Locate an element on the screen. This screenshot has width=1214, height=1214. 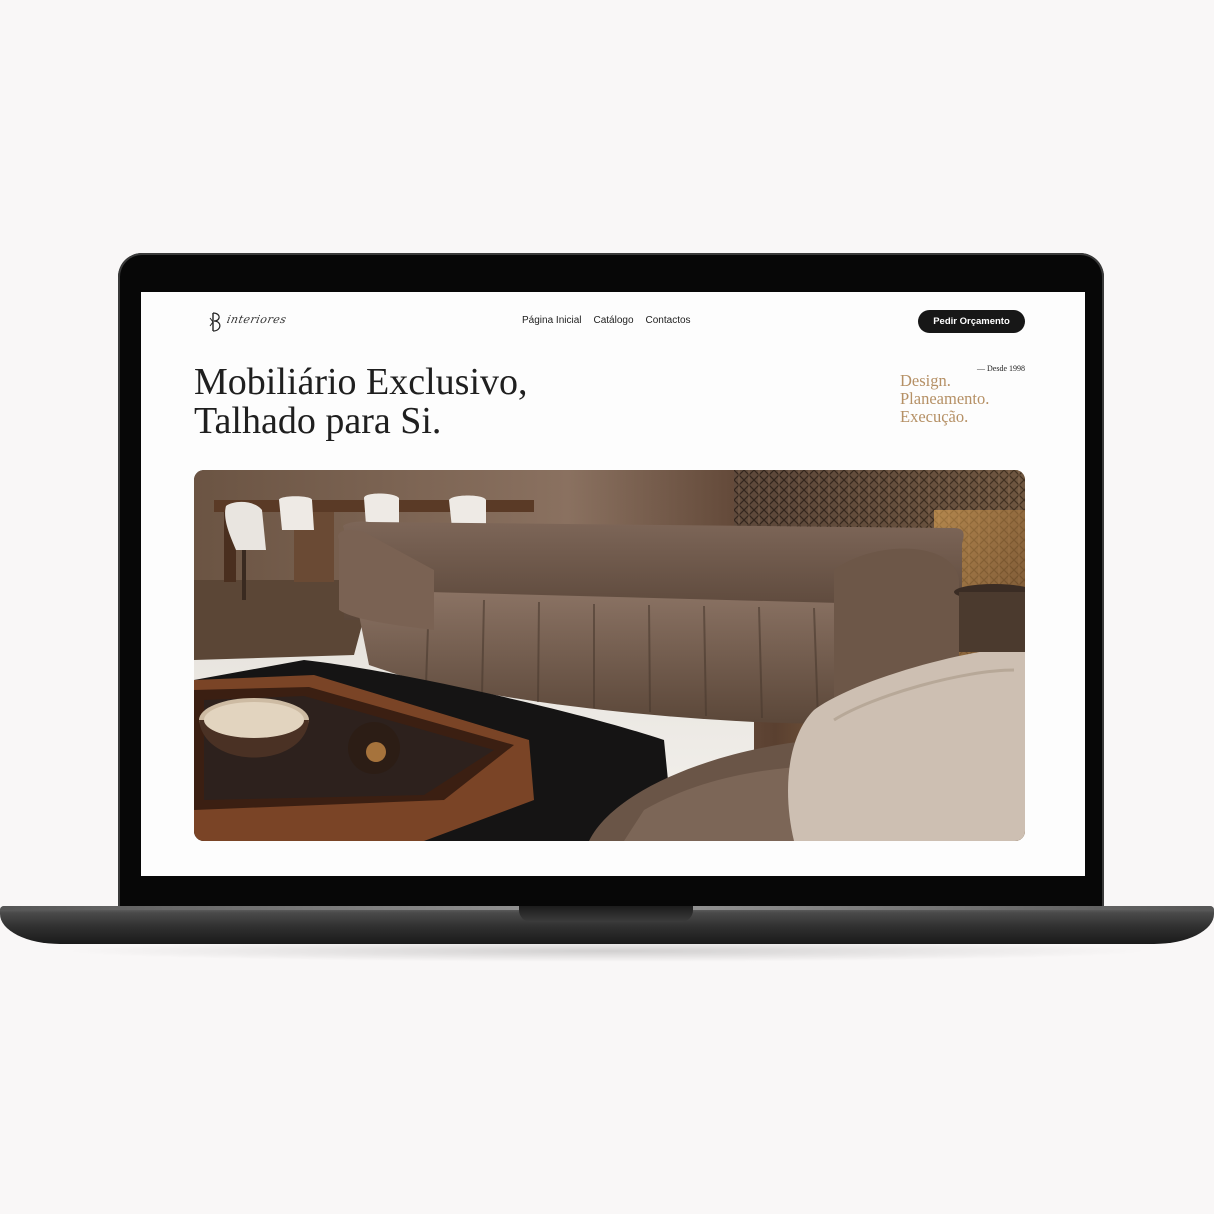
hero-title: Mobiliário Exclusivo, Talhado para Si. is located at coordinates (361, 402).